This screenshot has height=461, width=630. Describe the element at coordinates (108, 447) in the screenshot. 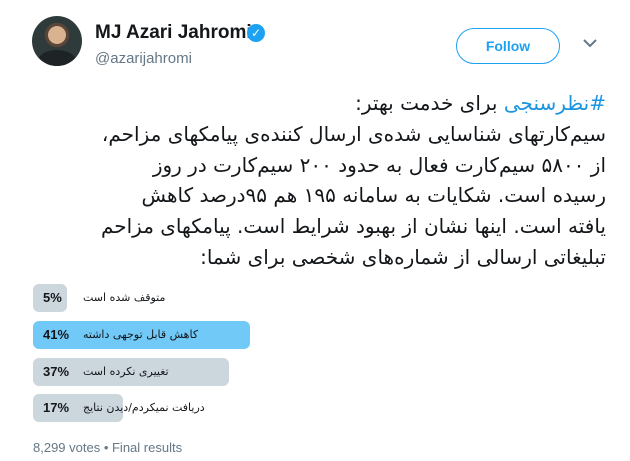

I see `poll-footer: 8,299 votes • Final results` at that location.